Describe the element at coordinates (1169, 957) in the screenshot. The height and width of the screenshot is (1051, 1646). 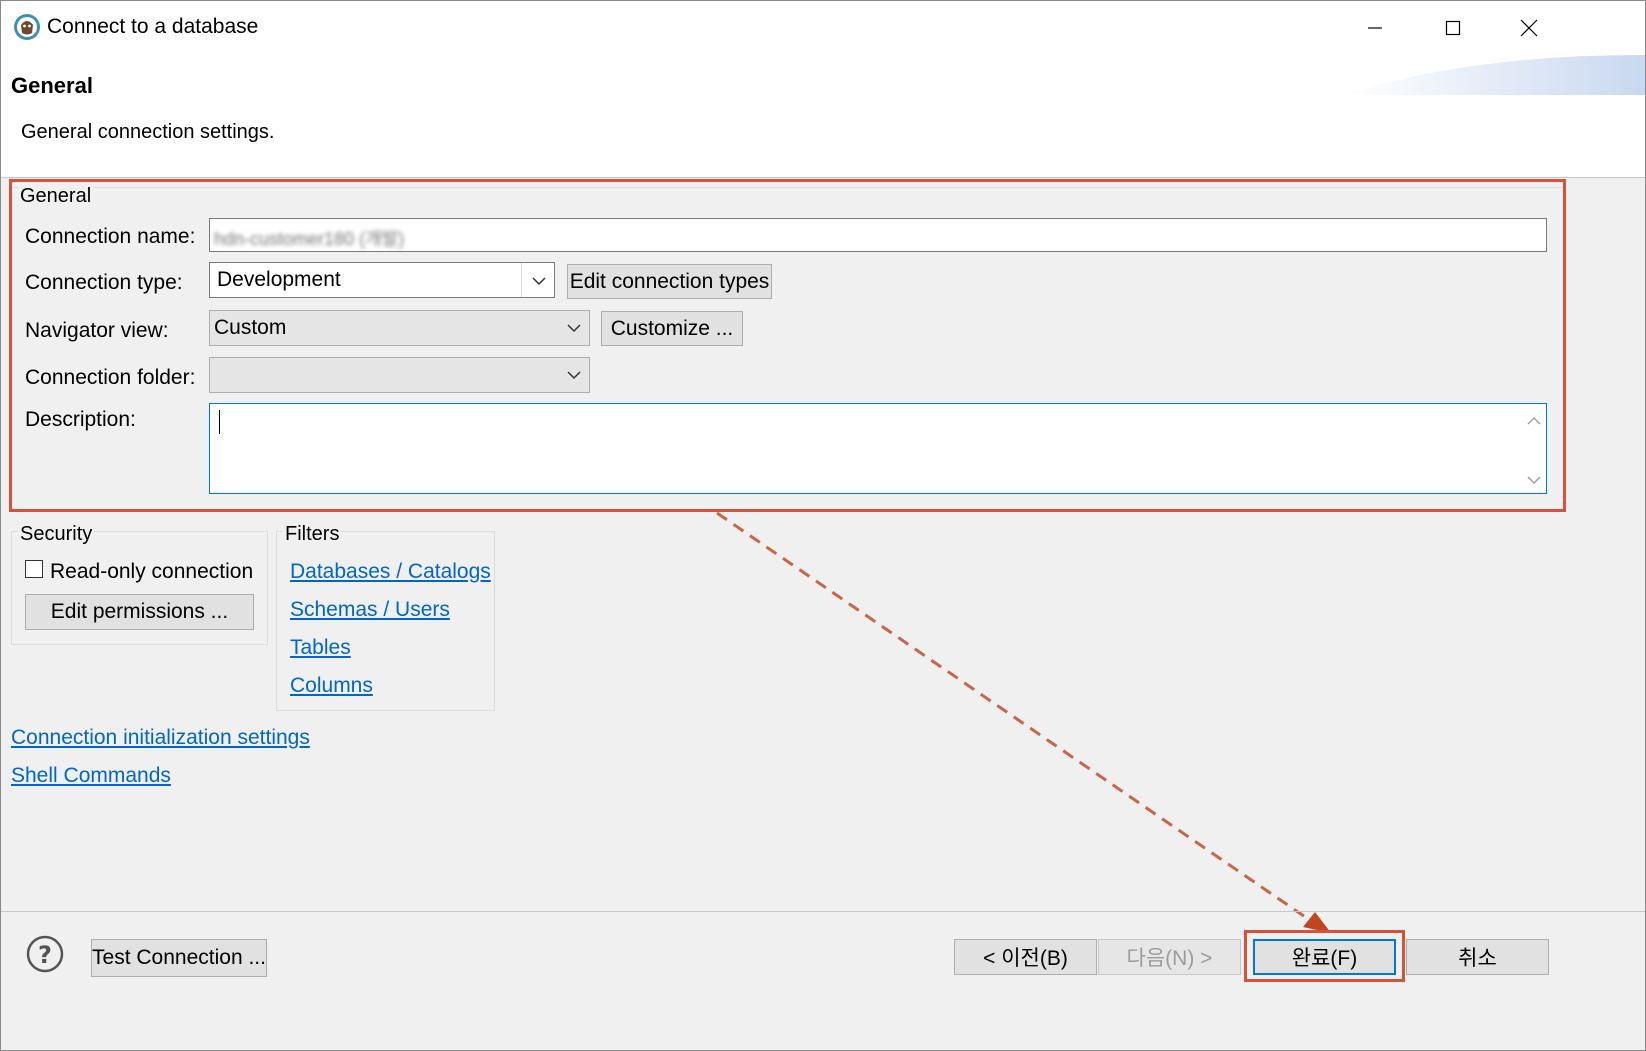
I see `next-button-disabled: 다음(N) >` at that location.